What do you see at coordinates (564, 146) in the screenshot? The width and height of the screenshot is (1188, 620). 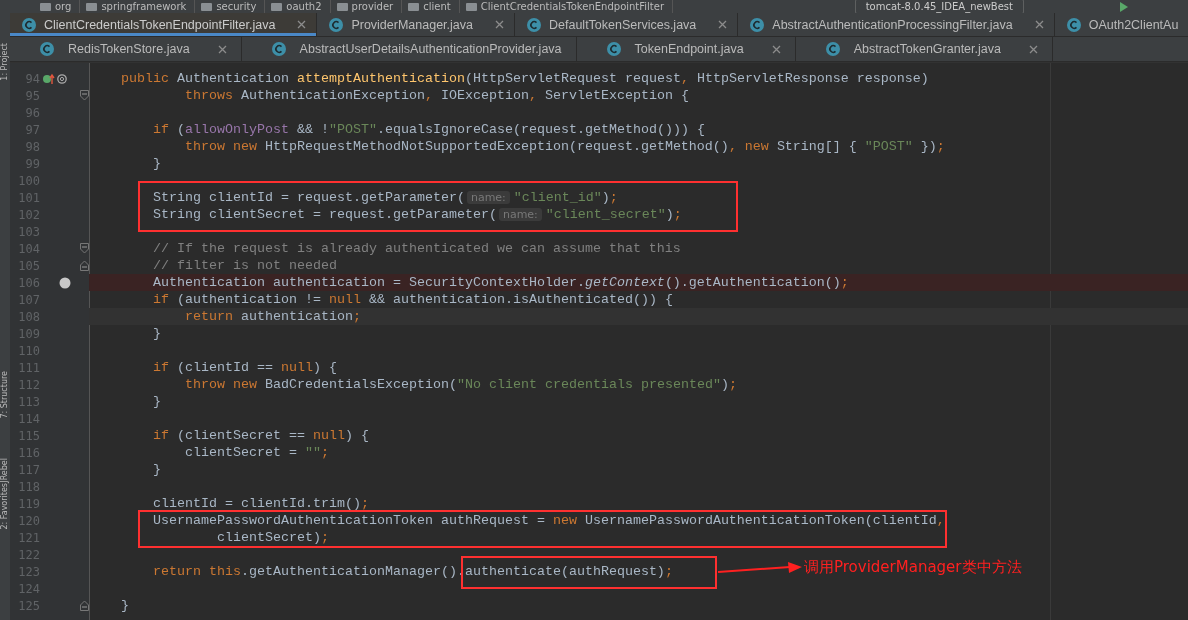 I see `code-line: throw new HttpRequestMethodNotSupportedException(request.getMethod(), new String[] { "POST" });` at bounding box center [564, 146].